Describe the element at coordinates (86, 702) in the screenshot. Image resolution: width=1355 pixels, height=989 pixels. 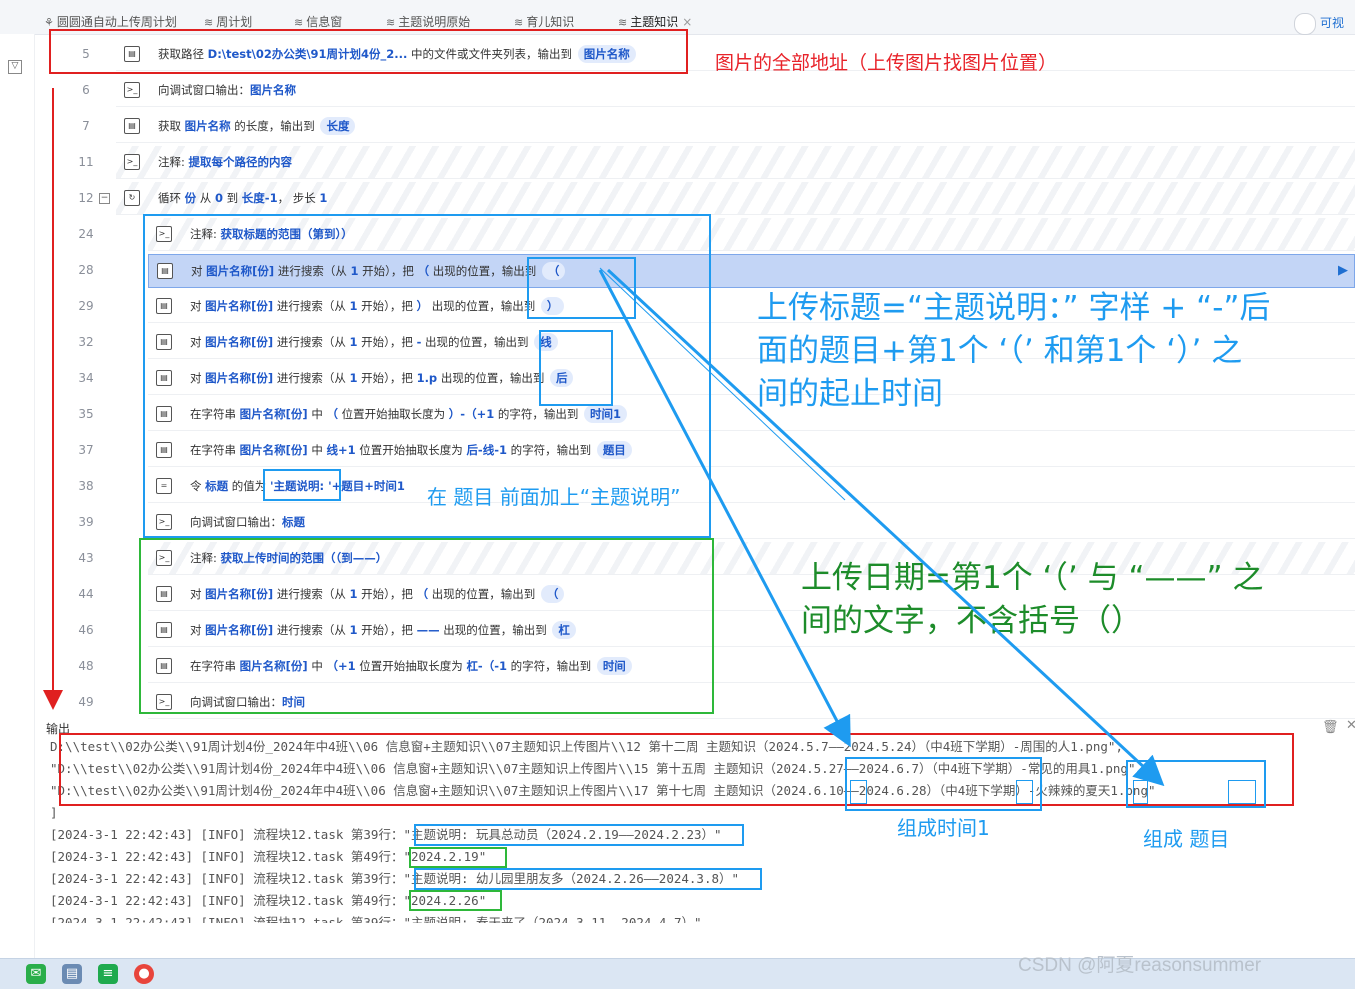
I see `line-number: 49` at that location.